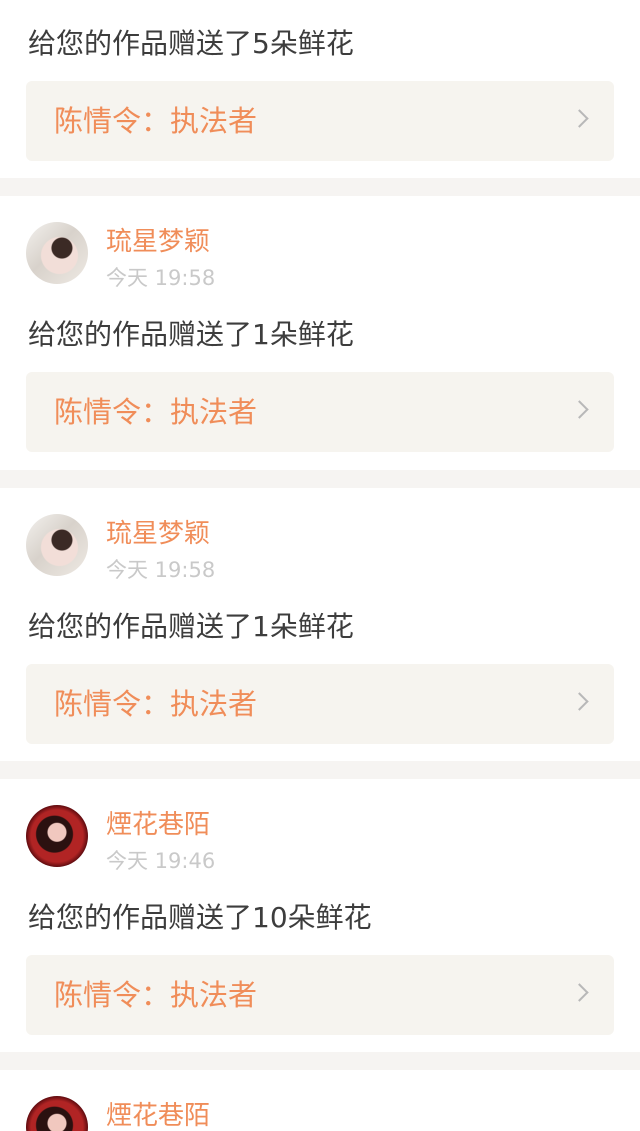  Describe the element at coordinates (161, 861) in the screenshot. I see `timestamp: 今天 19:46` at that location.